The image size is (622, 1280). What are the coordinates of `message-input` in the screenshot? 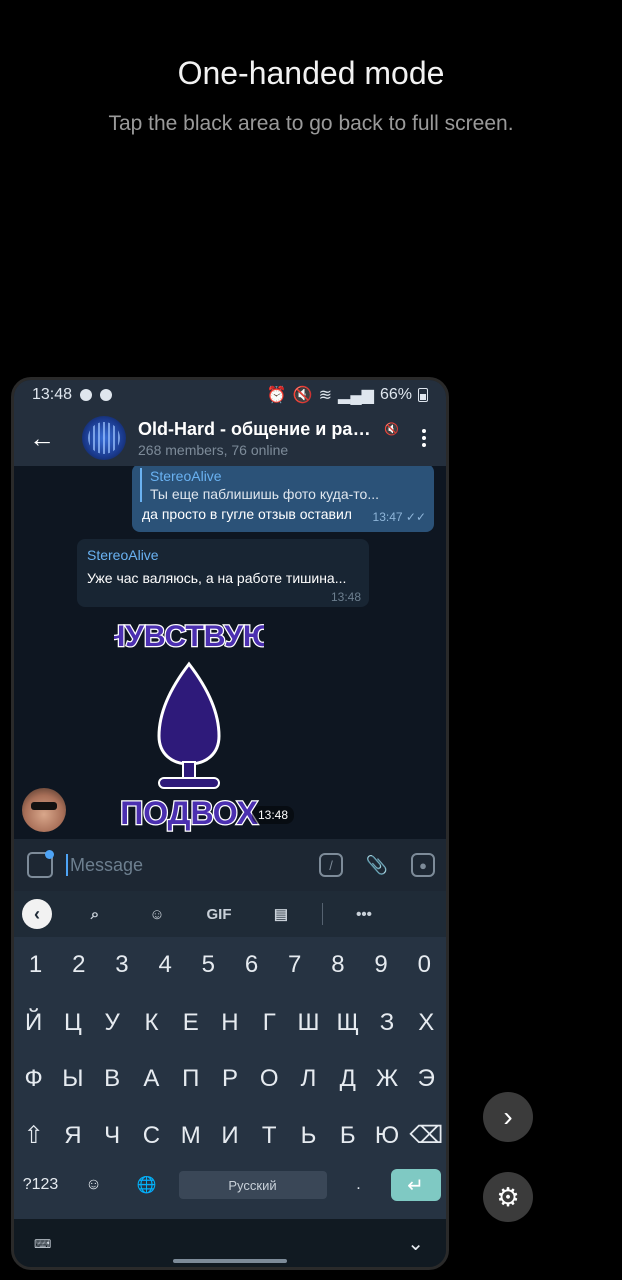 It's located at (187, 865).